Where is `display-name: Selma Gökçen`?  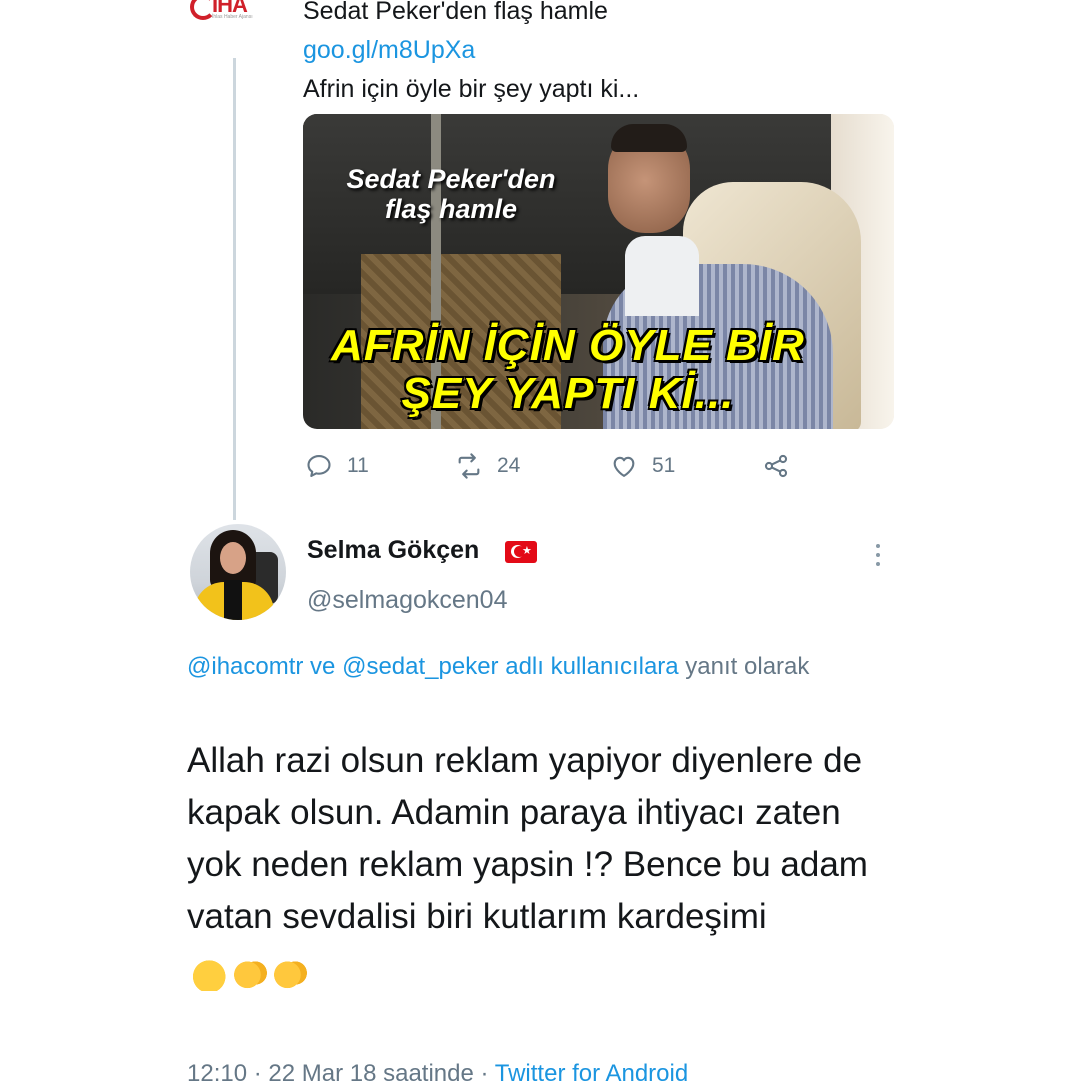
display-name: Selma Gökçen is located at coordinates (393, 550).